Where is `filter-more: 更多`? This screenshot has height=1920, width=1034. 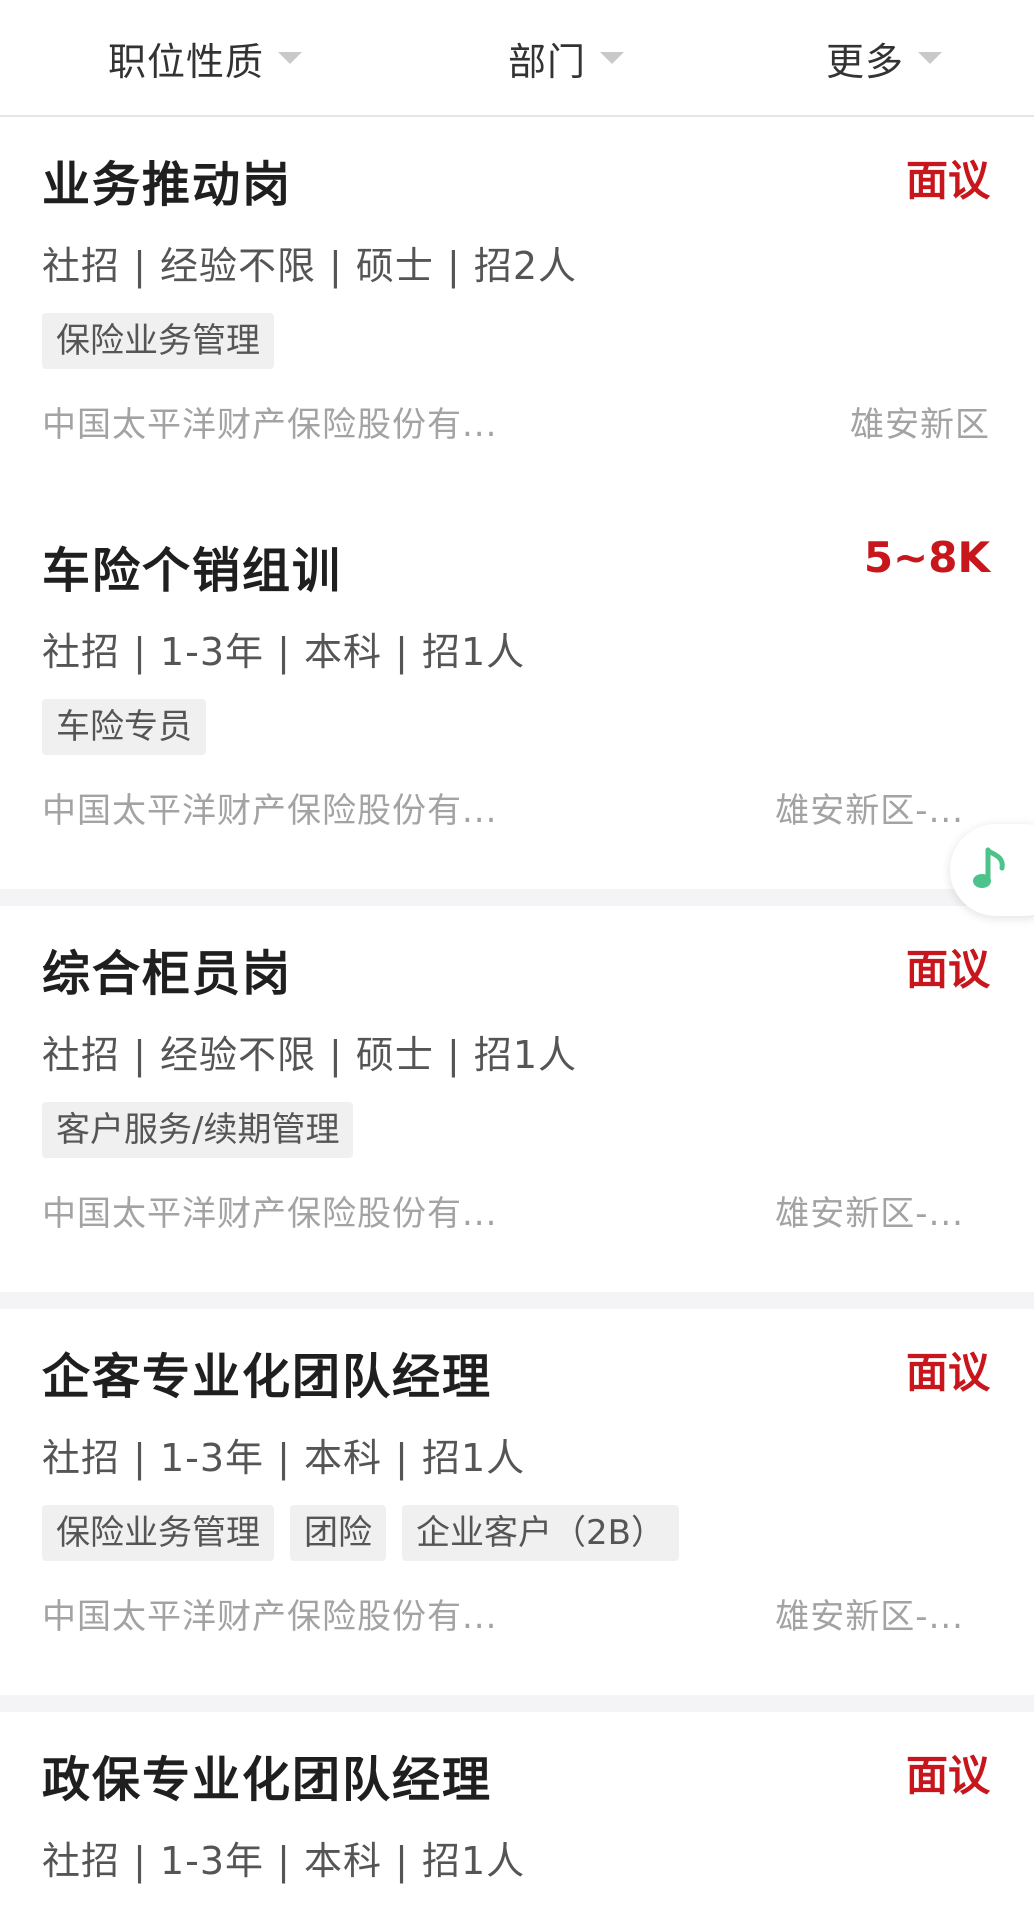
filter-more: 更多 is located at coordinates (884, 58).